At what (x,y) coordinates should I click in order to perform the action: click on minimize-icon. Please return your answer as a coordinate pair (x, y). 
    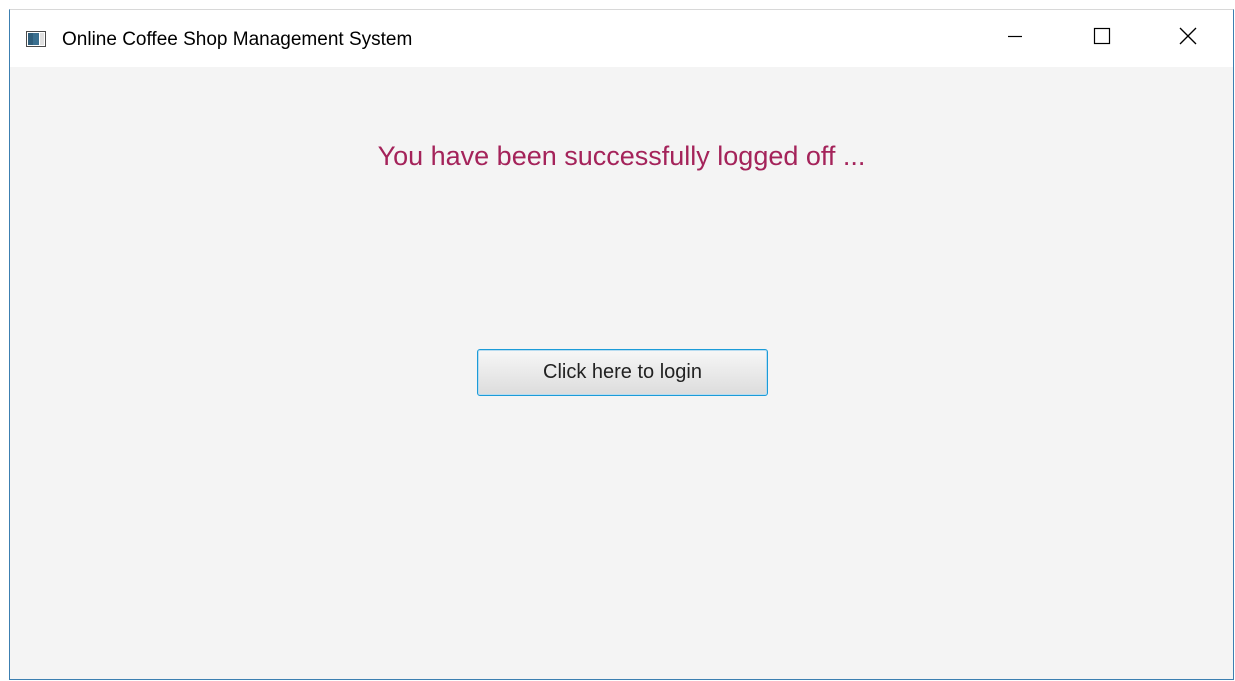
    Looking at the image, I should click on (1015, 38).